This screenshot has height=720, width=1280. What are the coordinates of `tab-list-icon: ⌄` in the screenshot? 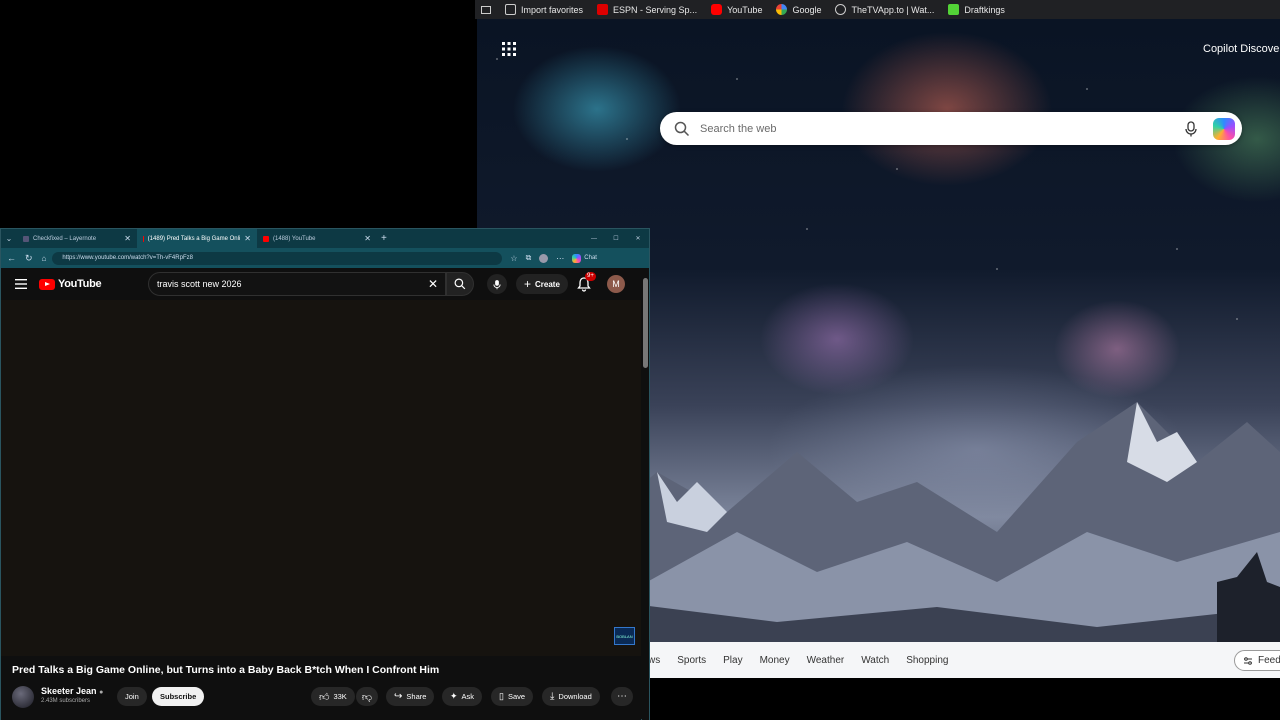 It's located at (9, 238).